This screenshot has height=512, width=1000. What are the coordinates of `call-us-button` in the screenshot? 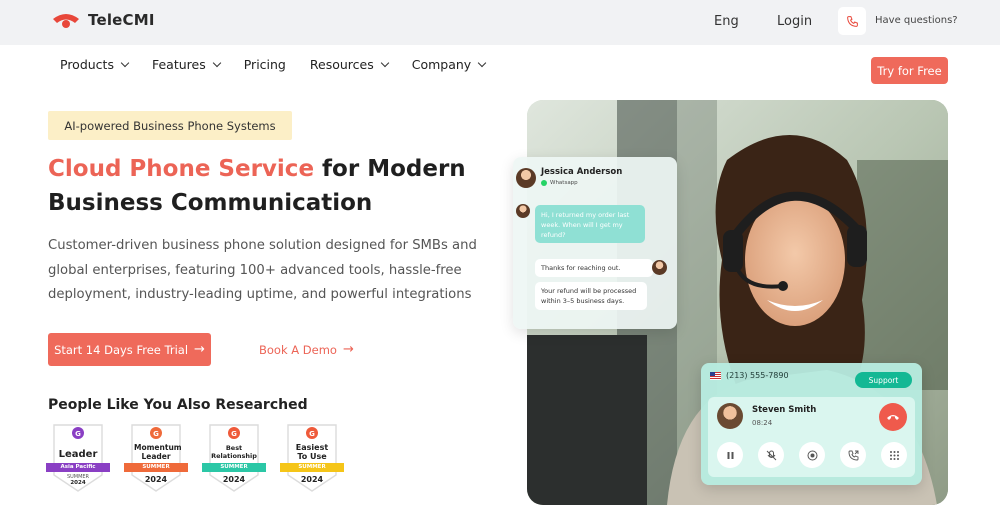 It's located at (852, 21).